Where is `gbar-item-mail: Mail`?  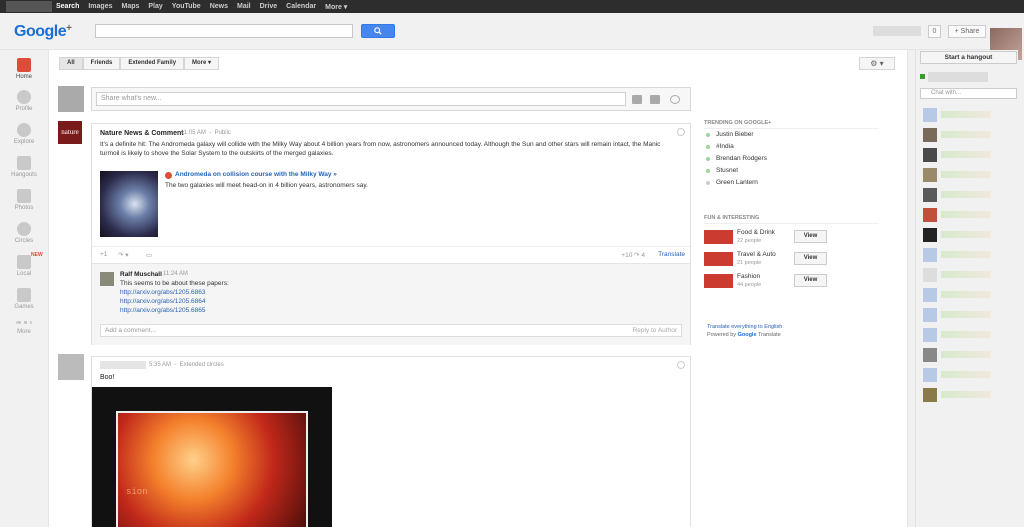 gbar-item-mail: Mail is located at coordinates (244, 6).